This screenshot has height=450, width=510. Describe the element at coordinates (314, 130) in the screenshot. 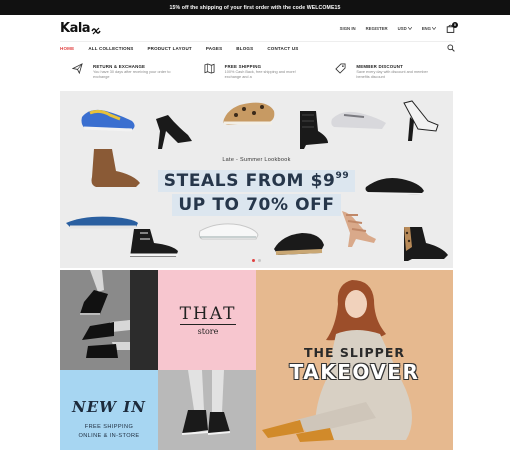

I see `ankle-boot-image` at that location.